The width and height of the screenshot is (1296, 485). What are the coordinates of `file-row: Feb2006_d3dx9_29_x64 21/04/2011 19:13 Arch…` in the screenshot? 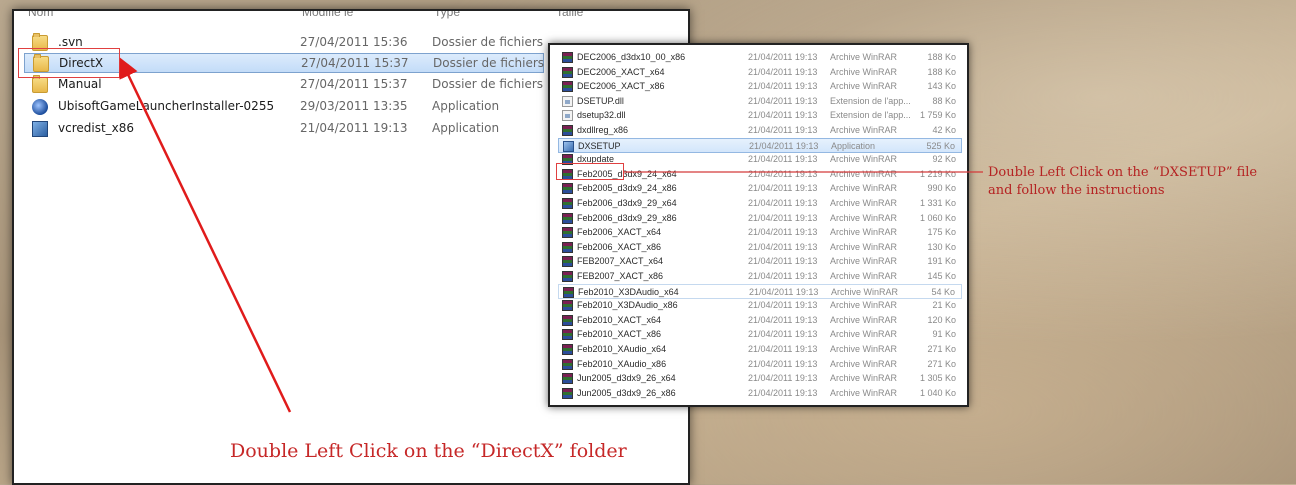 It's located at (760, 203).